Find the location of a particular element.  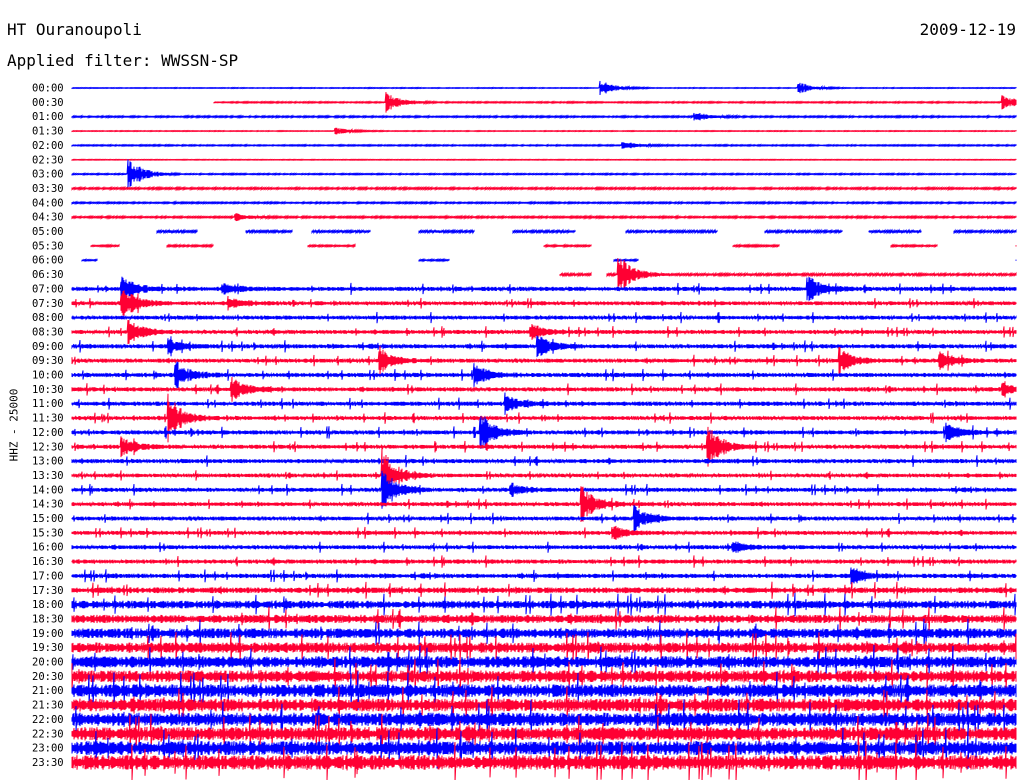

time-tick-label: 01:00 is located at coordinates (48, 117).